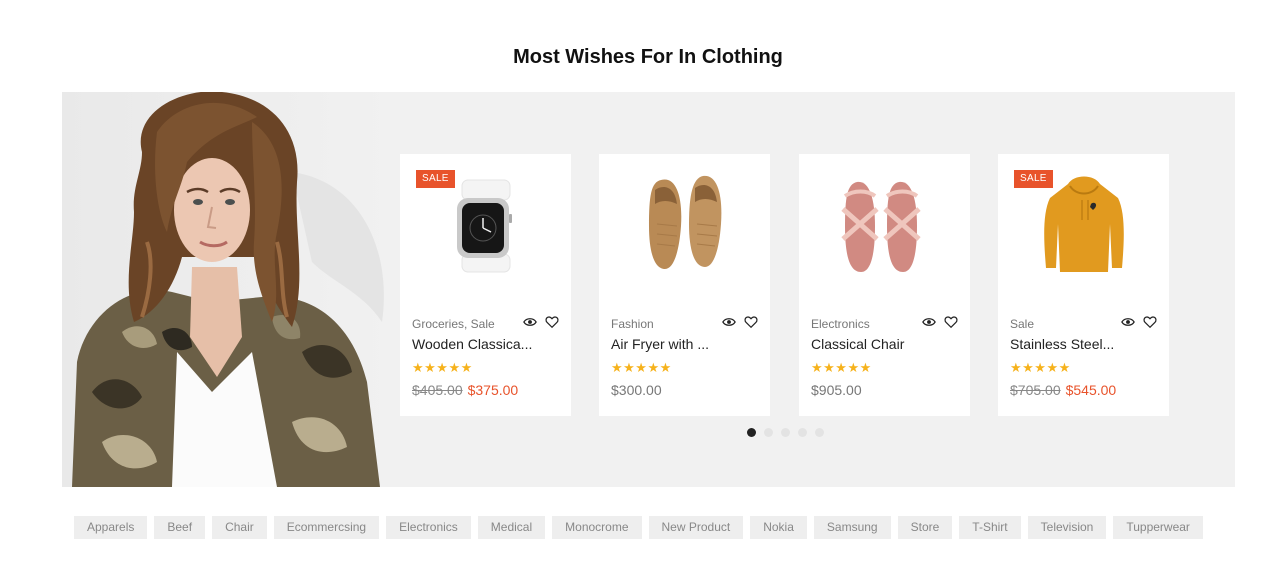 This screenshot has width=1280, height=586. I want to click on tag-link: Chair, so click(239, 527).